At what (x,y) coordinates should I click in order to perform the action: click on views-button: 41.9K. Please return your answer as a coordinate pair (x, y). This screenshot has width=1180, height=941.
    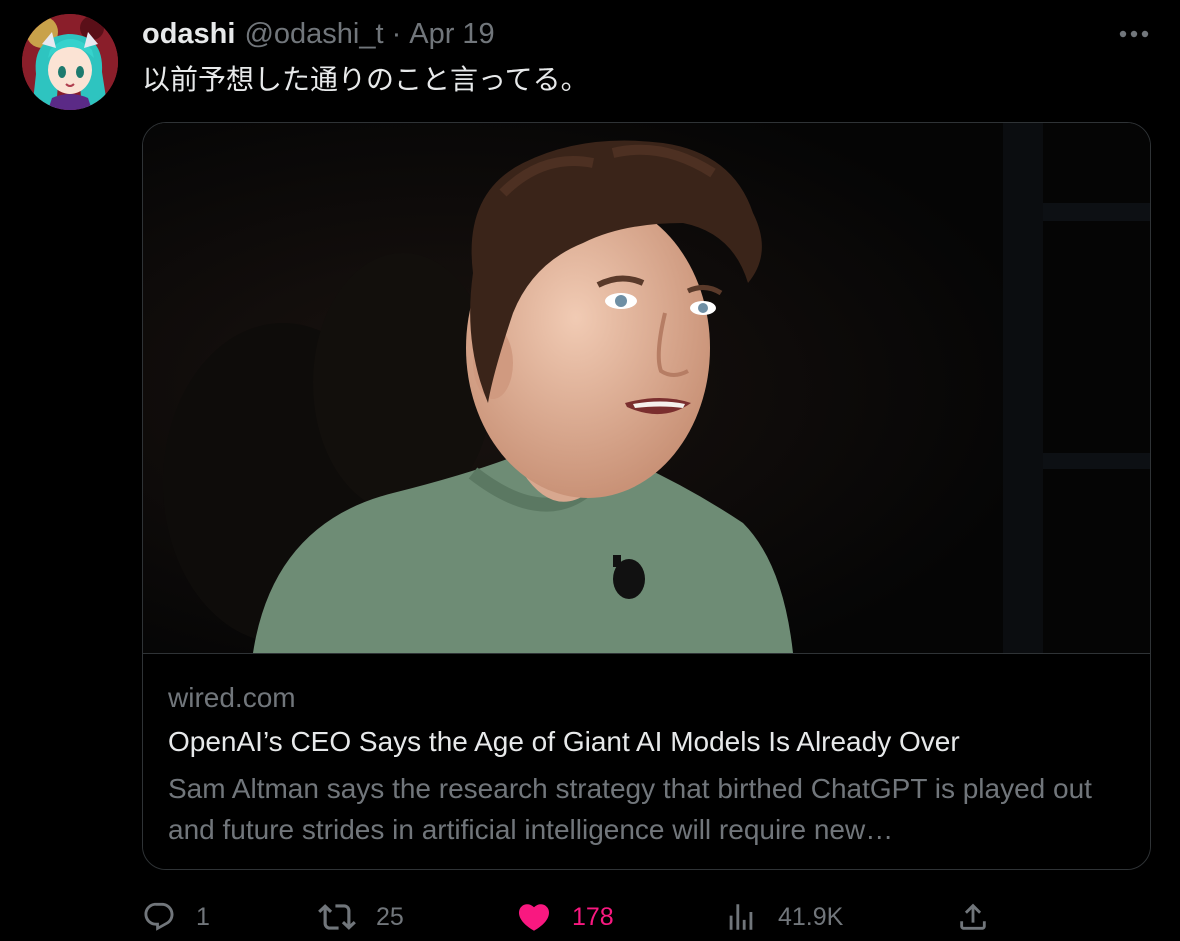
    Looking at the image, I should click on (783, 917).